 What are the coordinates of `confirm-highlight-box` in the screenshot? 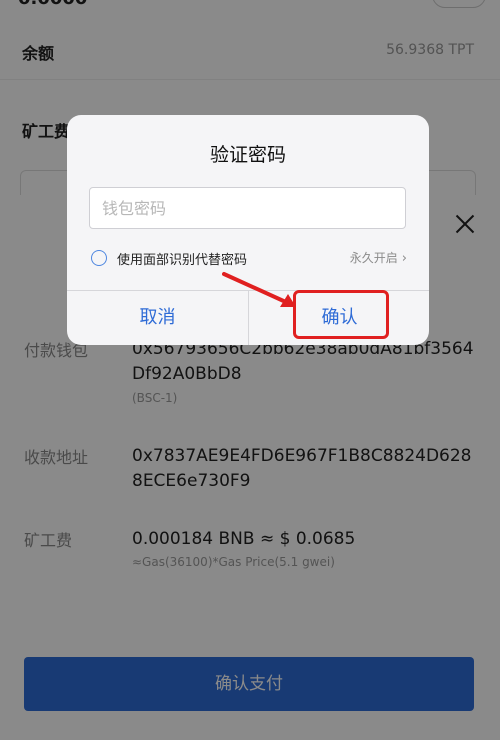 It's located at (341, 314).